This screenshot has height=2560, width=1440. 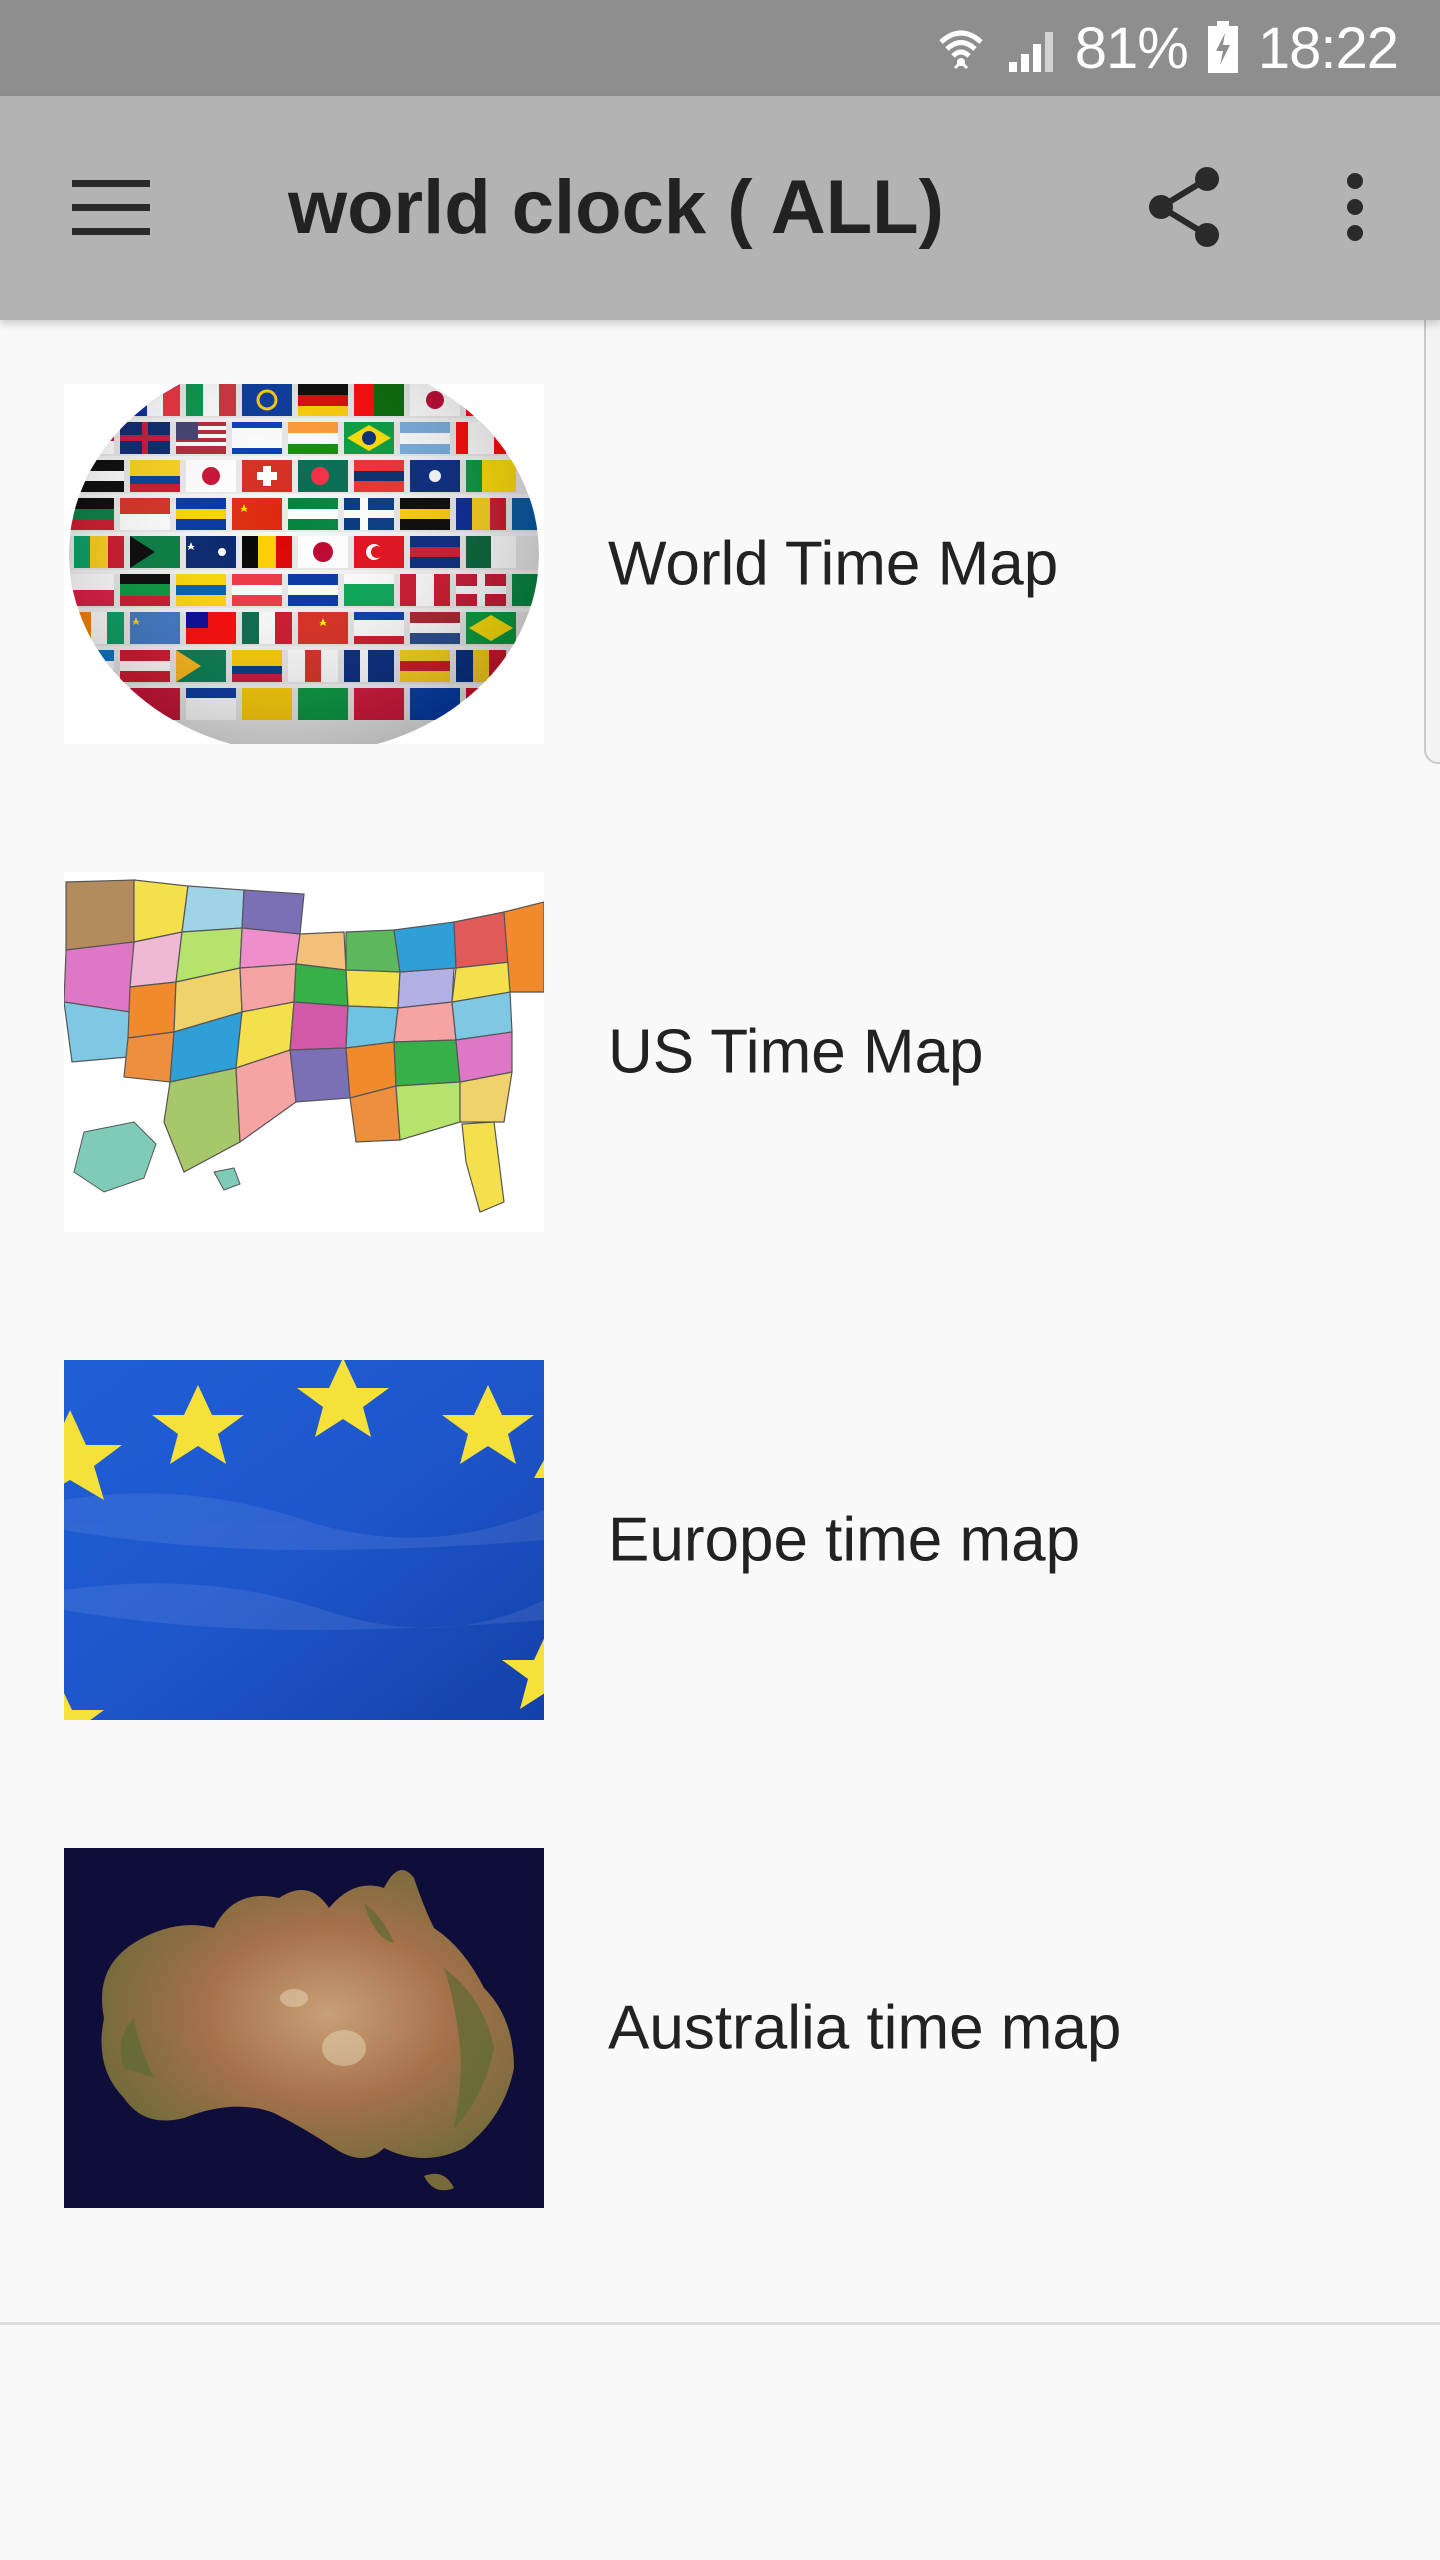 I want to click on list-divider, so click(x=720, y=2323).